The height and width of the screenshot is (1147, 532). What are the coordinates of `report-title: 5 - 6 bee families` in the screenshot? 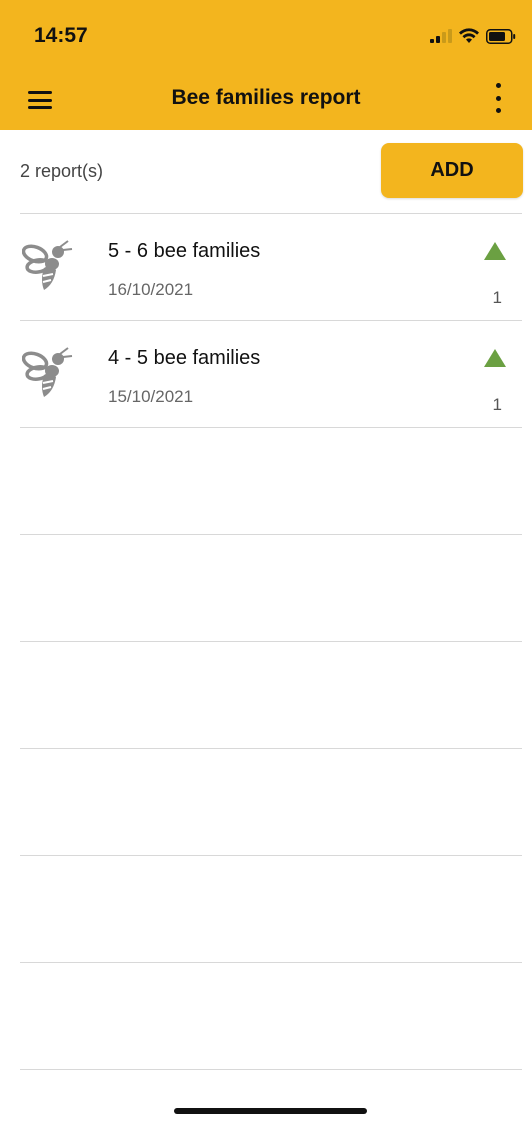 It's located at (184, 251).